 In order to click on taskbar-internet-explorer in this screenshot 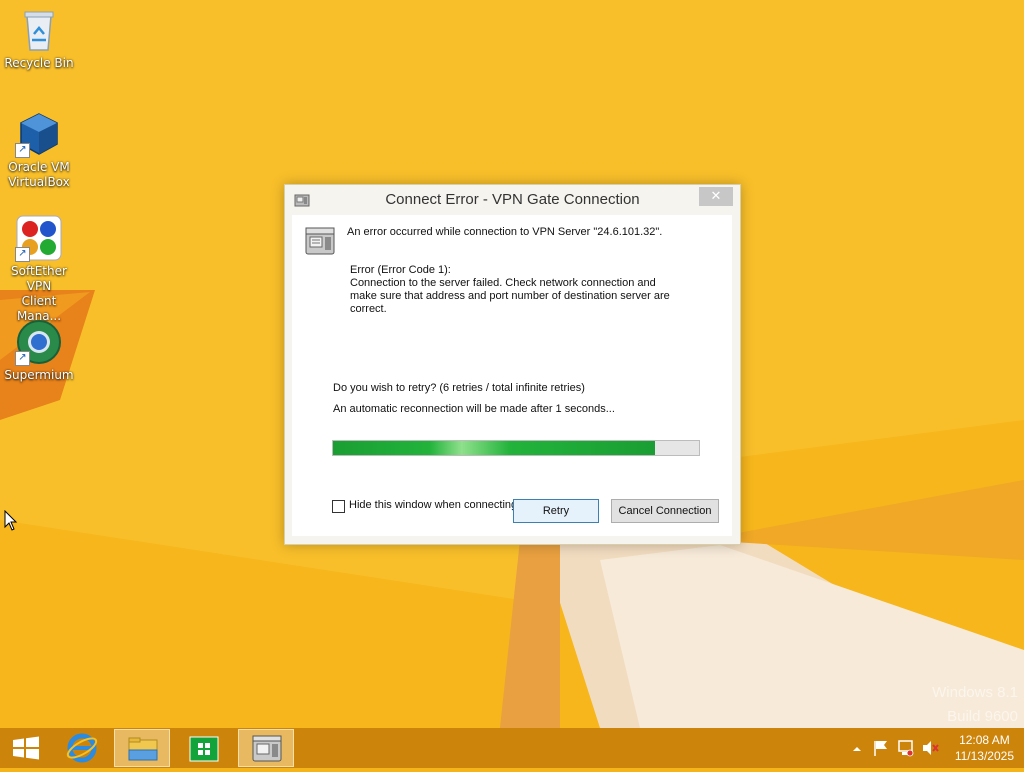, I will do `click(82, 748)`.